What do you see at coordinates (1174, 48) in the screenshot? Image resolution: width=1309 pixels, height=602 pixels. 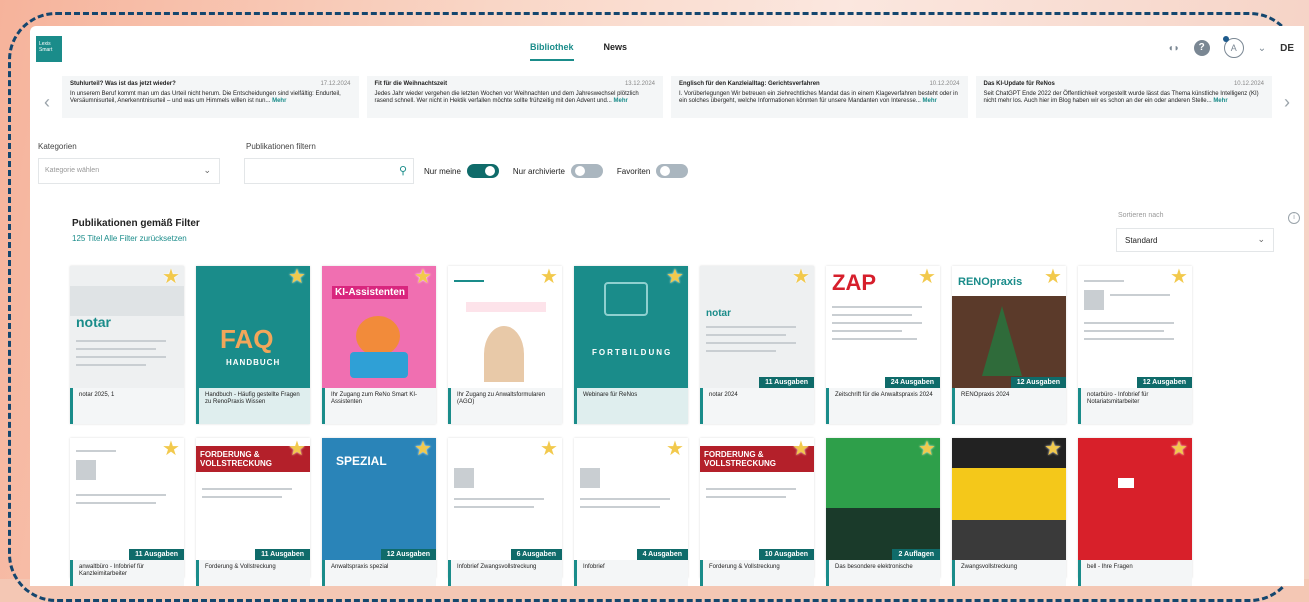 I see `notification-icon: ◖◗` at bounding box center [1174, 48].